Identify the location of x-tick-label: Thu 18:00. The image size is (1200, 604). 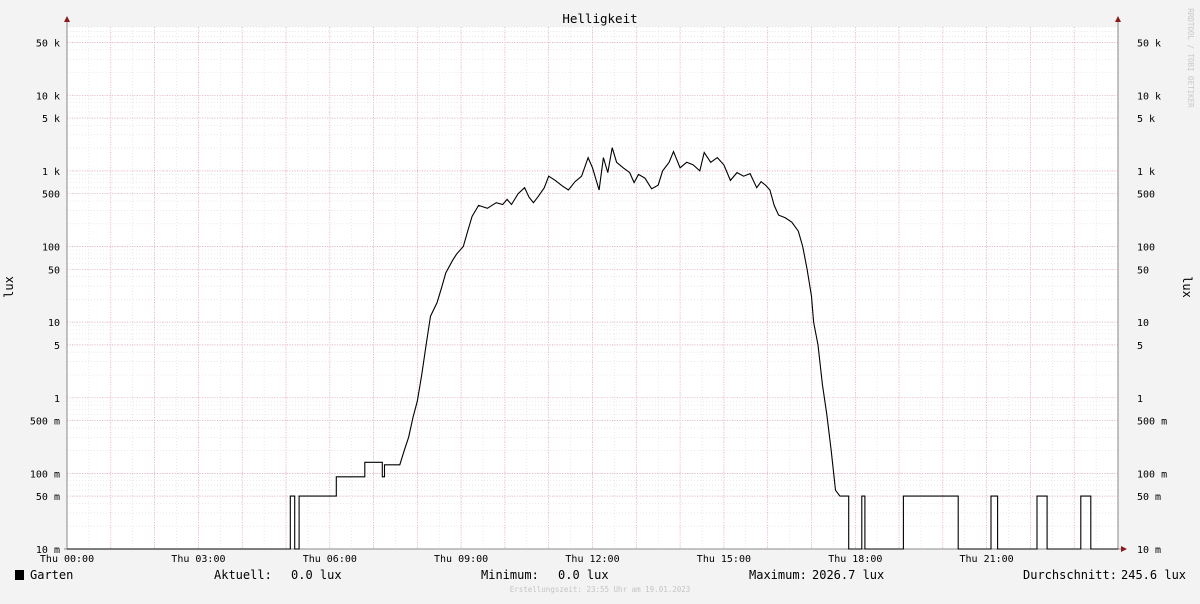
(855, 559).